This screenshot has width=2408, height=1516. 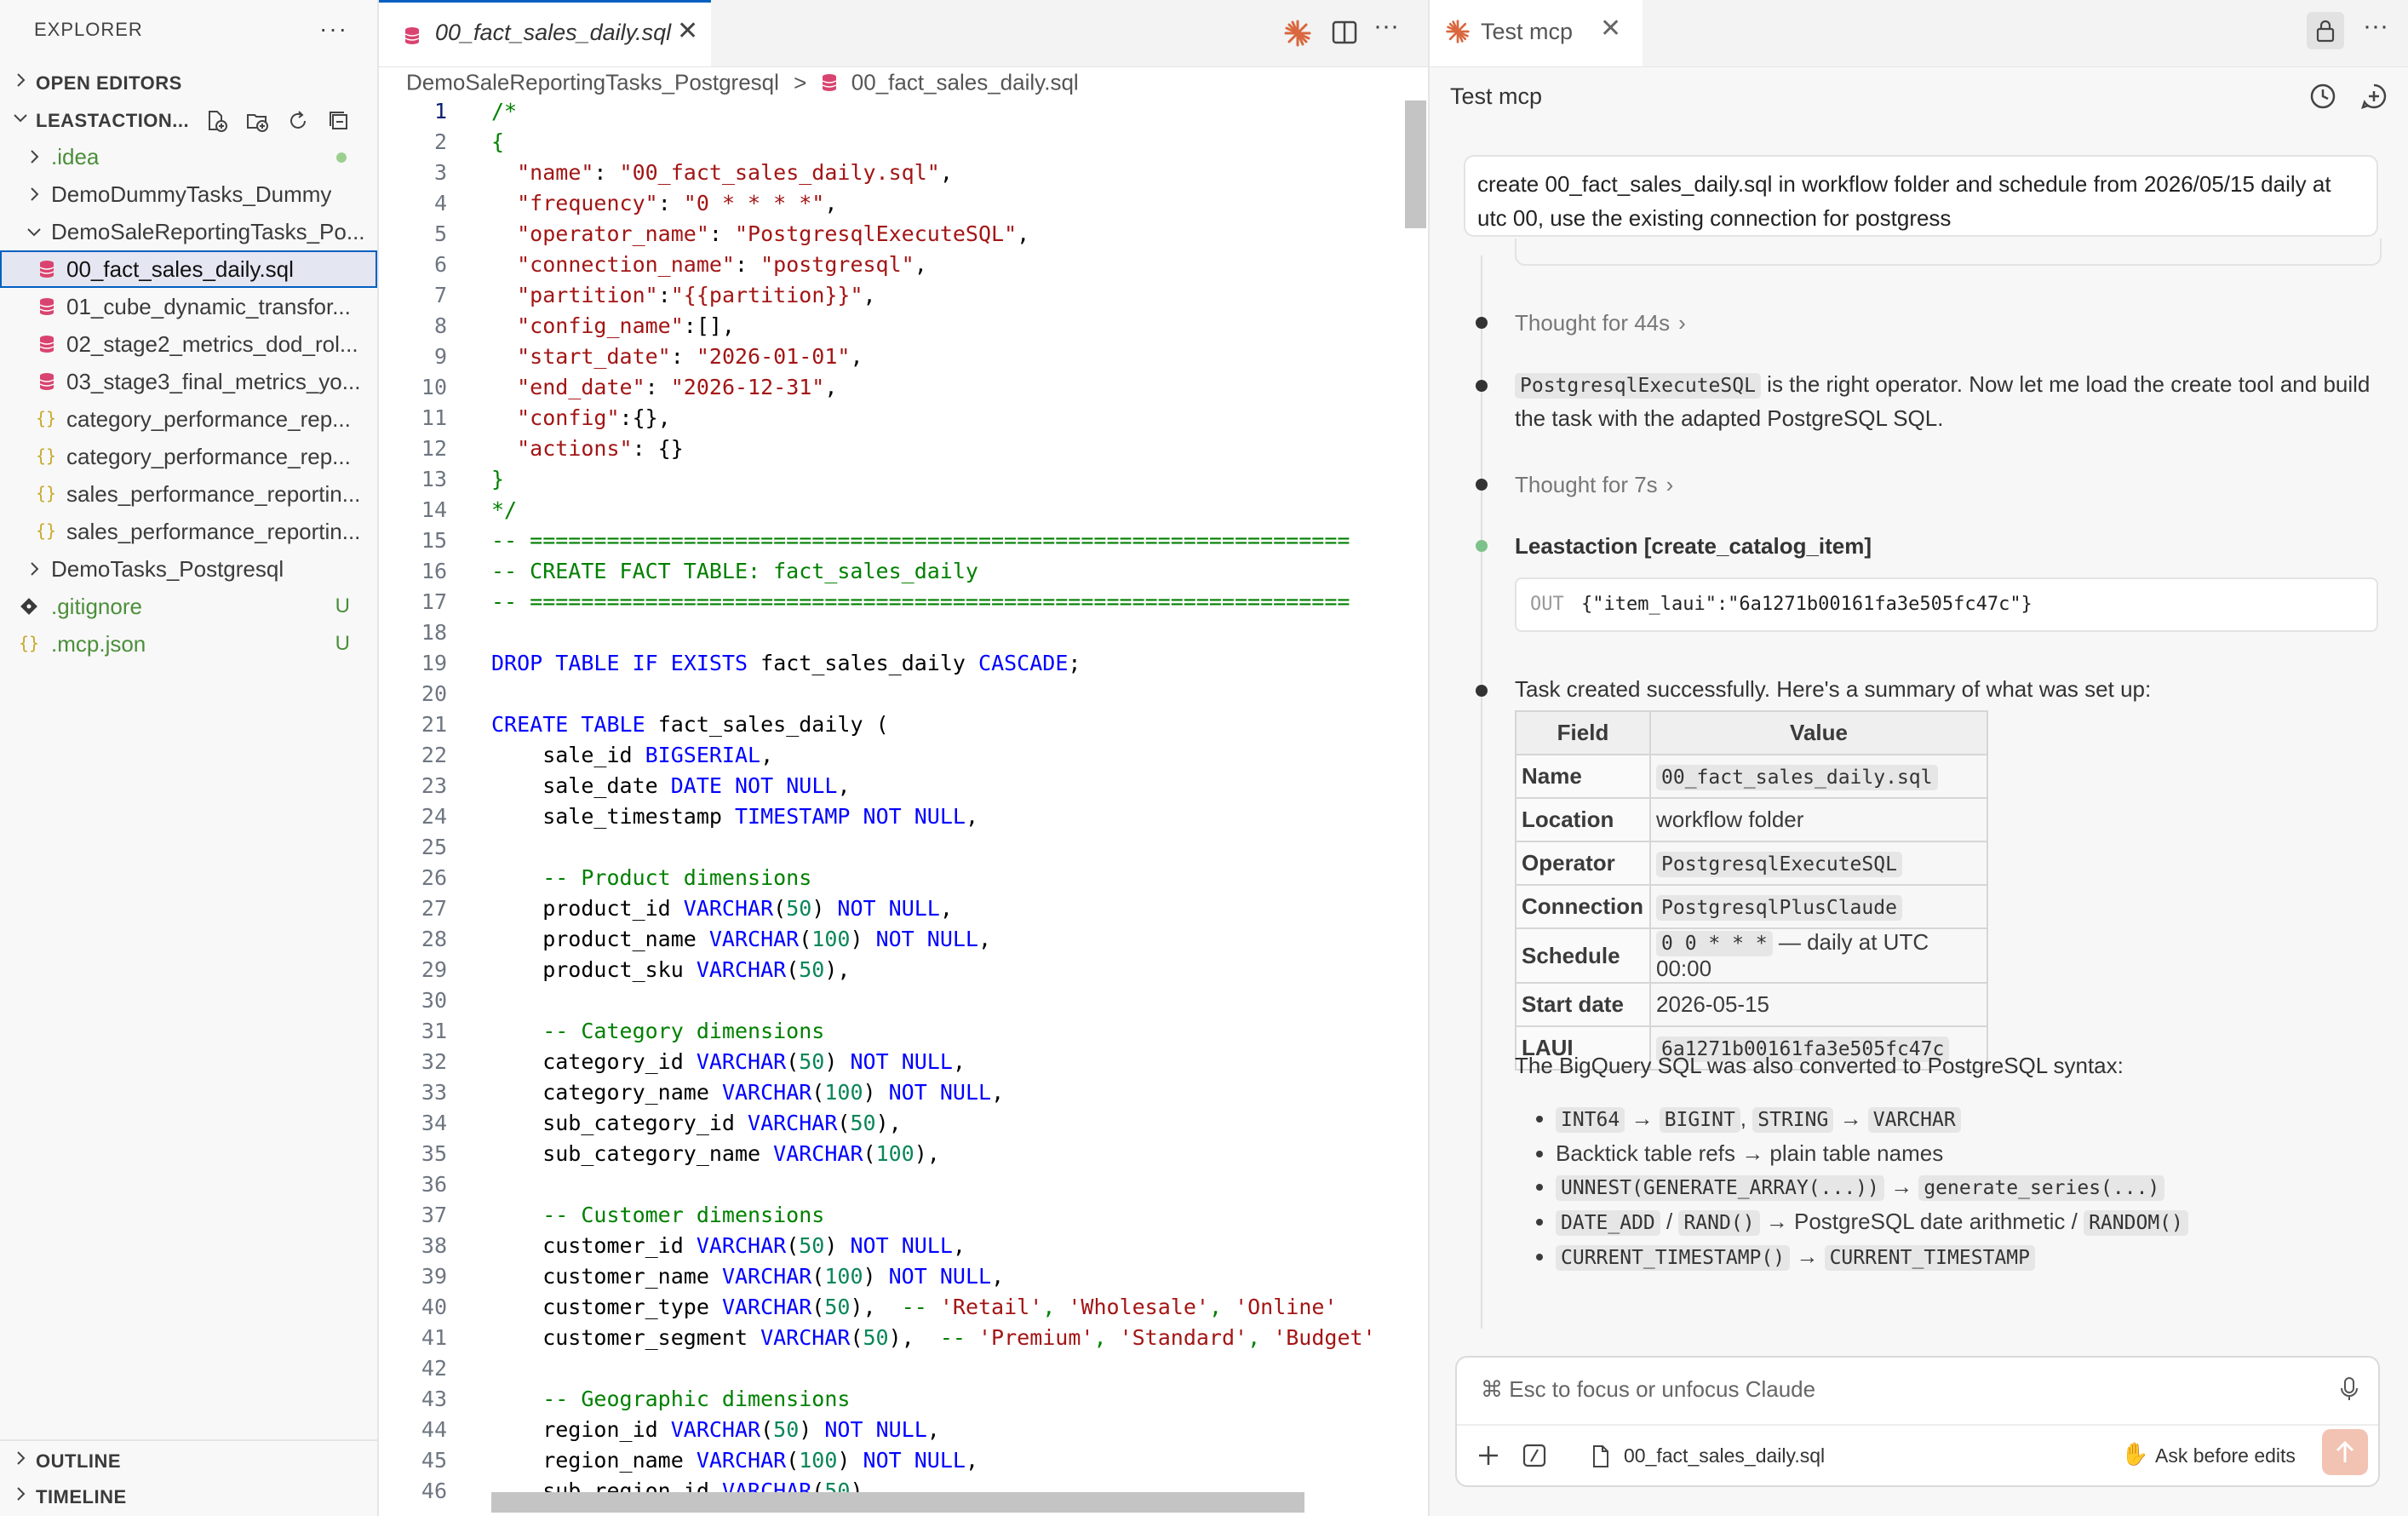 What do you see at coordinates (735, 172) in the screenshot?
I see `code-line: "name": "00_fact_sales_daily.sql",` at bounding box center [735, 172].